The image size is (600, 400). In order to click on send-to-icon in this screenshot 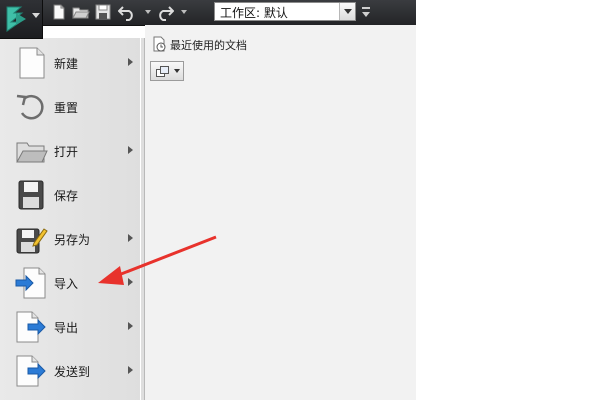, I will do `click(31, 371)`.